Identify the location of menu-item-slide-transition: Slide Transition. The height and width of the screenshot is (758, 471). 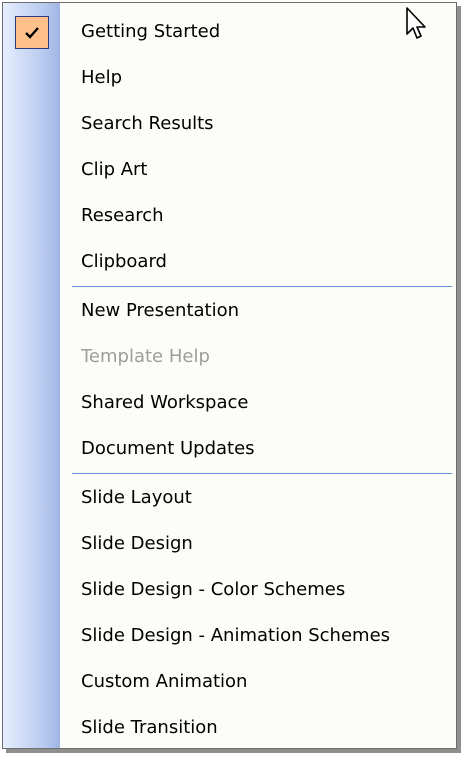
(229, 728).